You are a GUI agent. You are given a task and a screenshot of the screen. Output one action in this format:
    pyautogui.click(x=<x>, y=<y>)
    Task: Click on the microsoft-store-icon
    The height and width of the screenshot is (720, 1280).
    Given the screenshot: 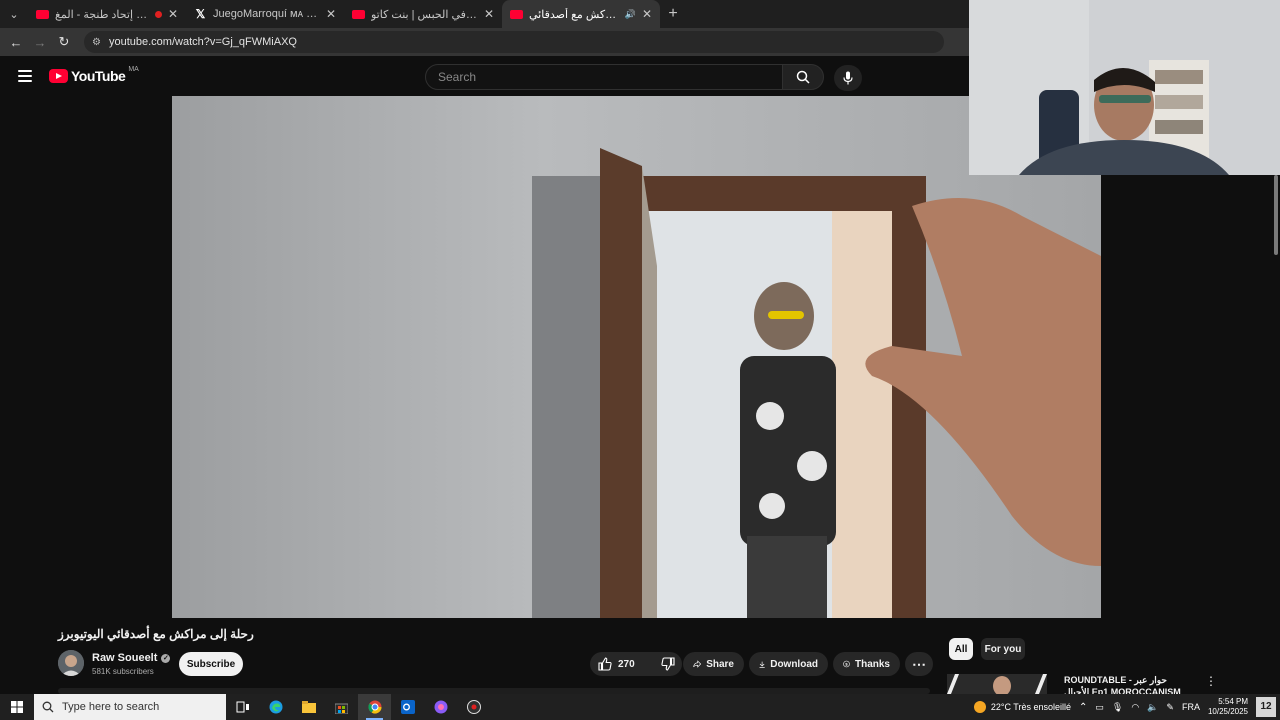 What is the action you would take?
    pyautogui.click(x=341, y=707)
    